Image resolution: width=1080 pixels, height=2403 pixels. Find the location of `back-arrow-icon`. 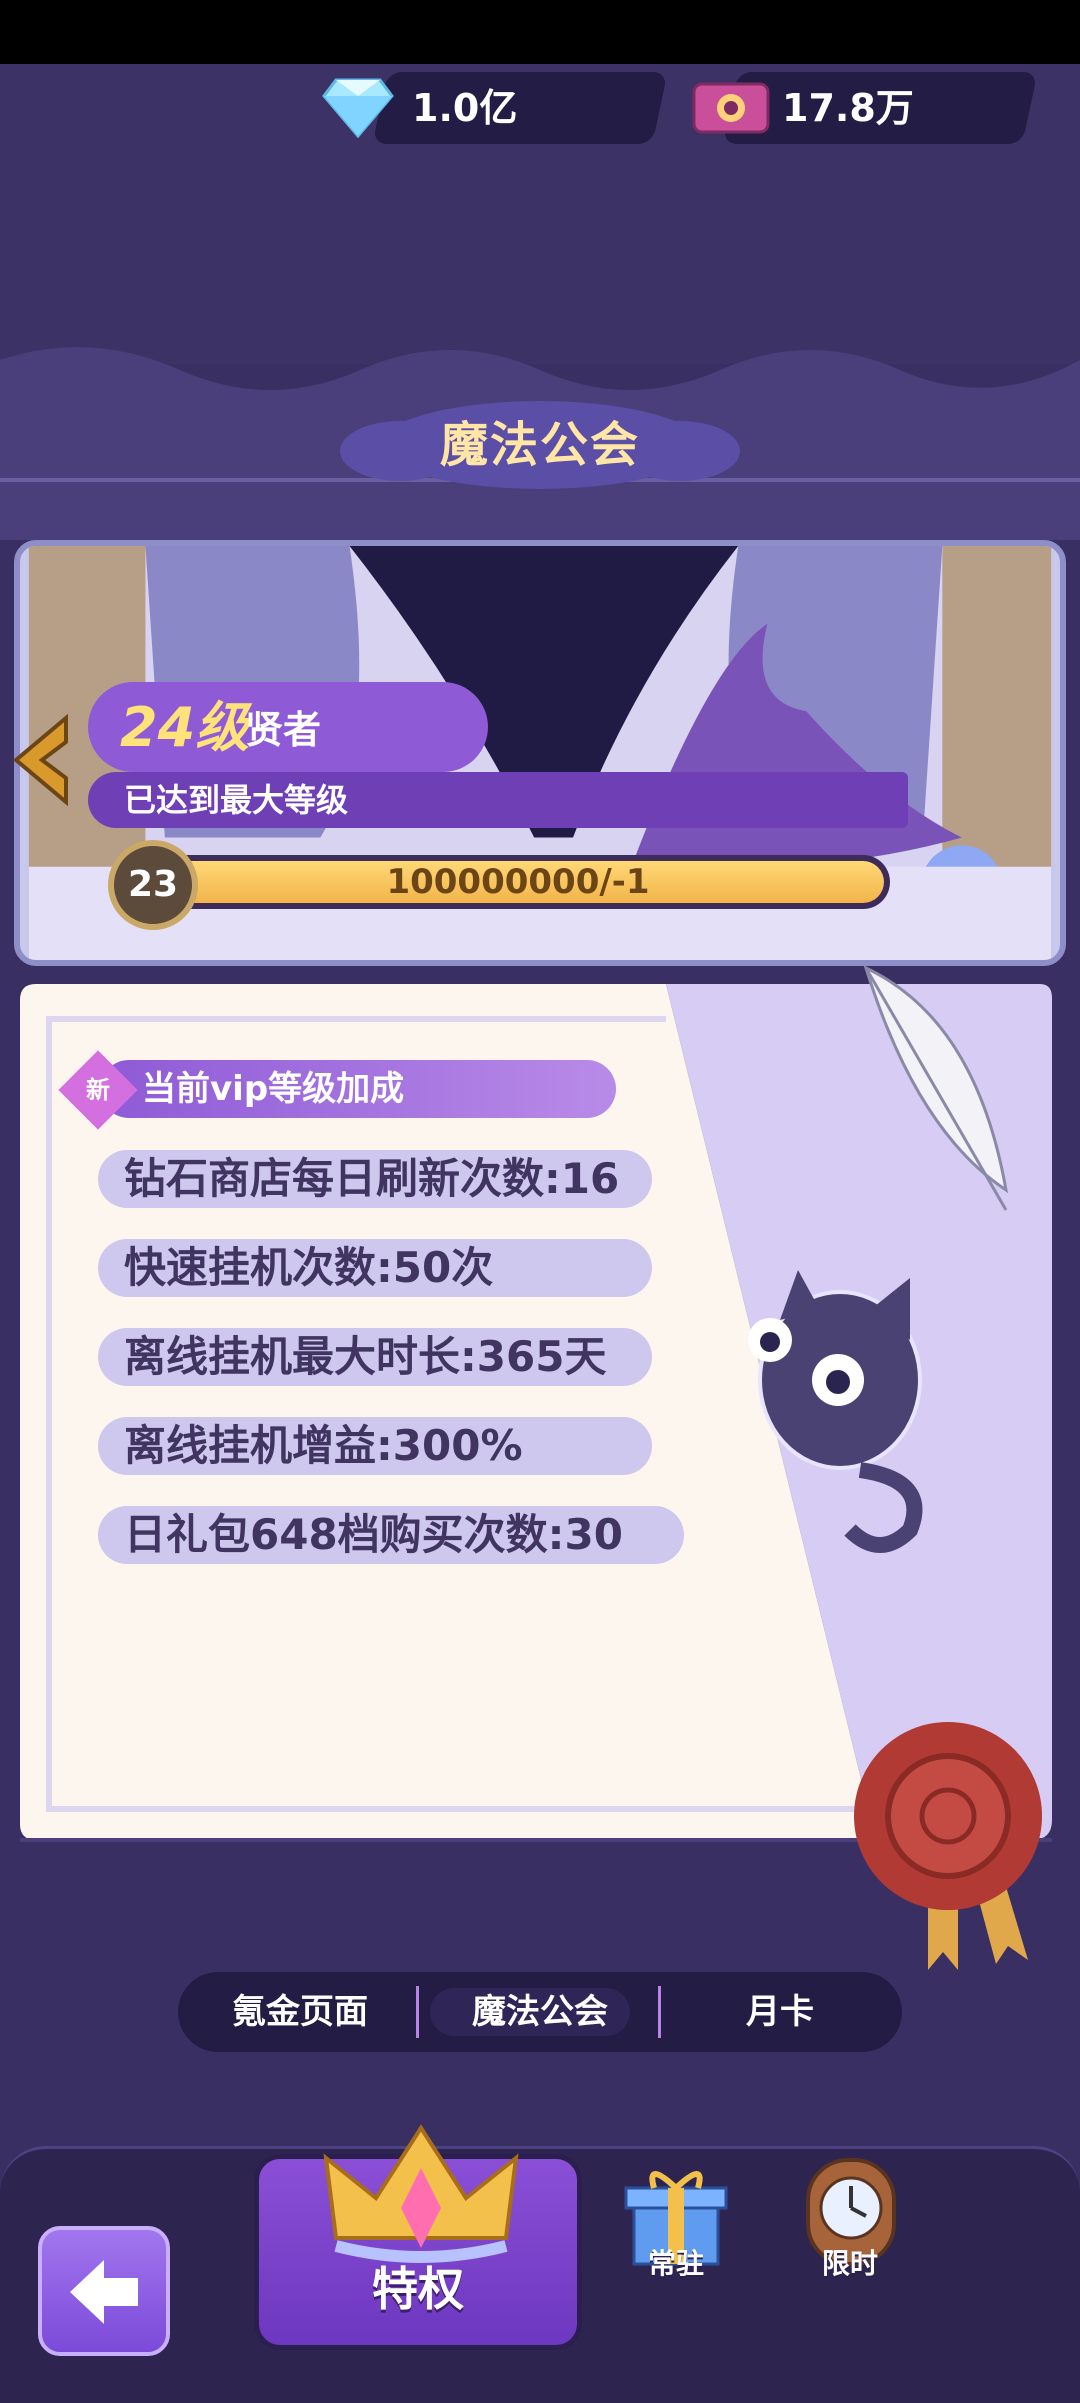

back-arrow-icon is located at coordinates (104, 2292).